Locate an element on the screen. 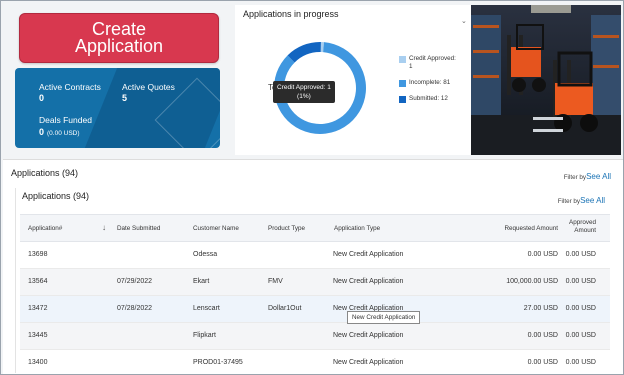 This screenshot has width=624, height=375. cell-date-submitted: 07/28/2022 is located at coordinates (135, 308).